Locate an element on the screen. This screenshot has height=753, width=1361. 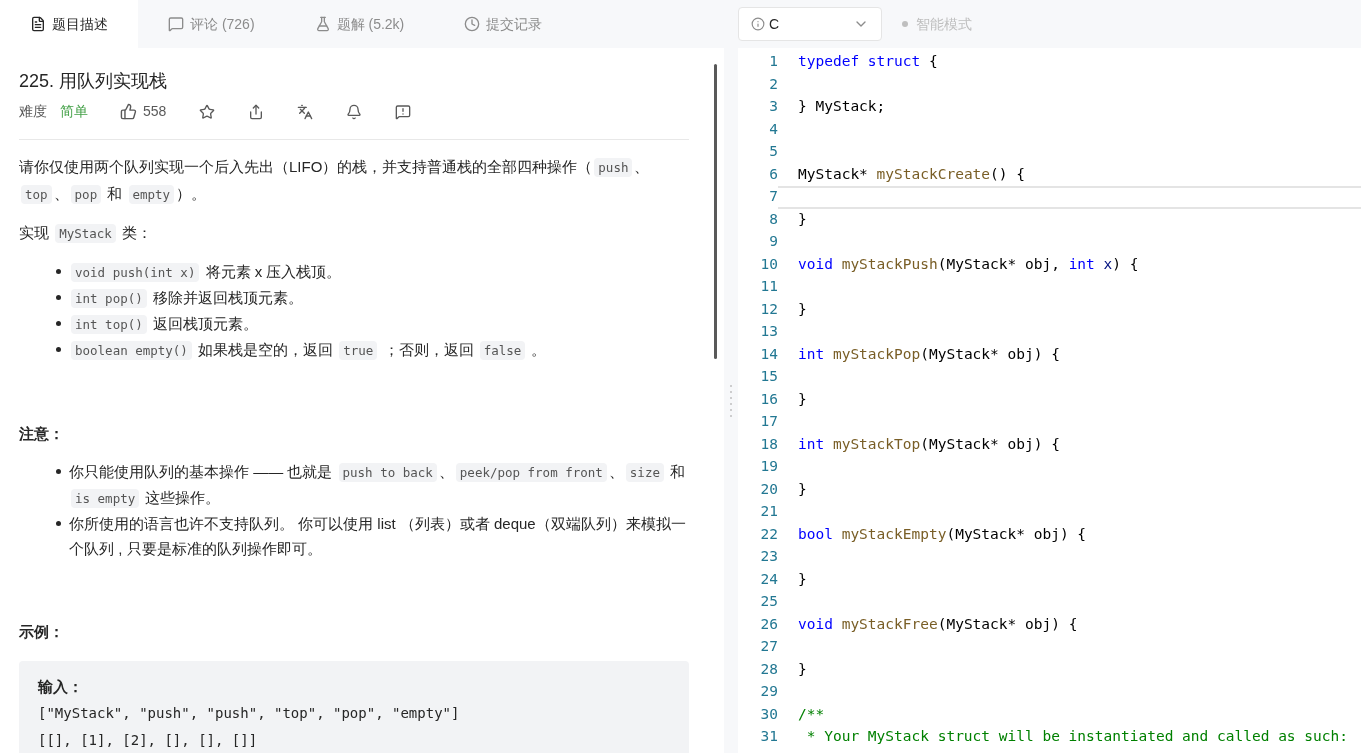
line-number: 1 is located at coordinates (773, 62).